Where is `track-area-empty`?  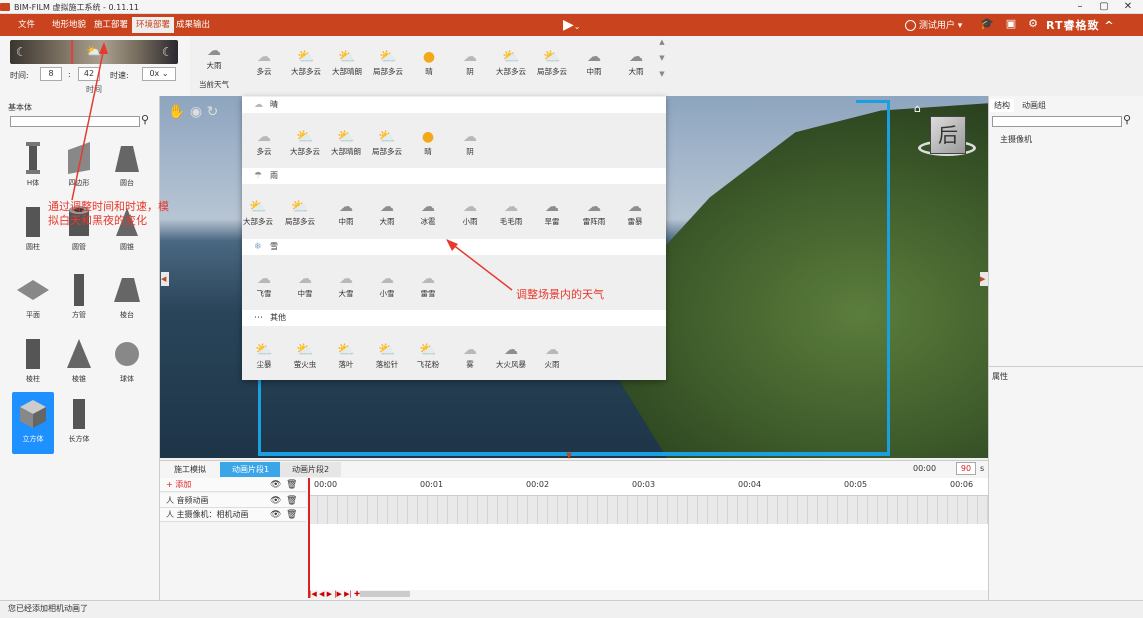 track-area-empty is located at coordinates (648, 557).